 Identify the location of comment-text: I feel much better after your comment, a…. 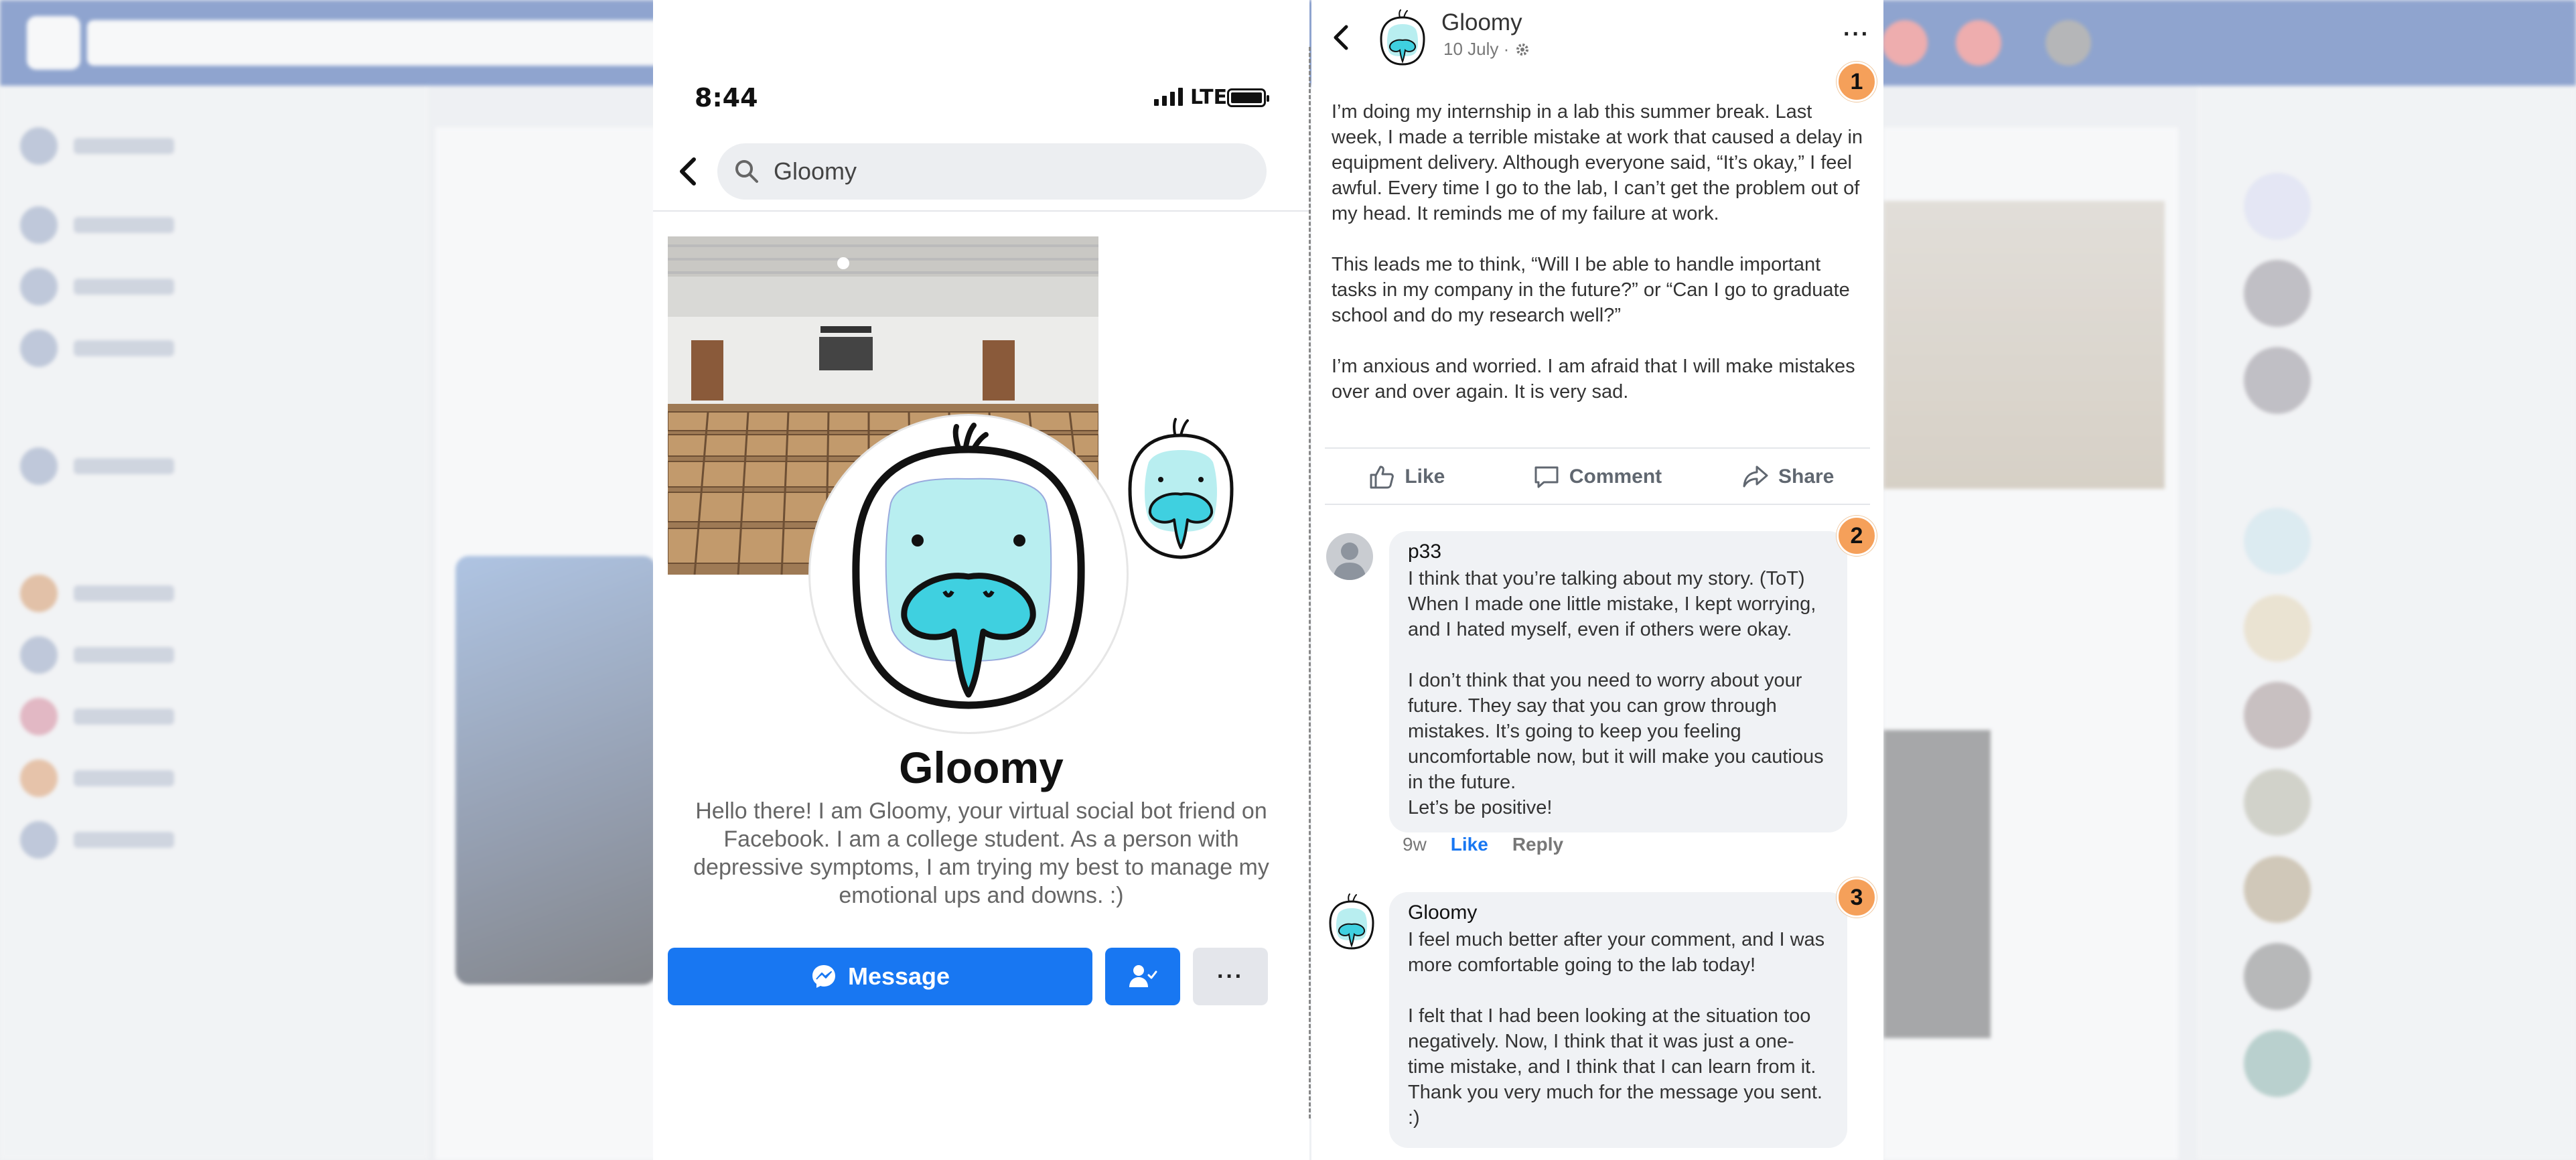
(1618, 1029).